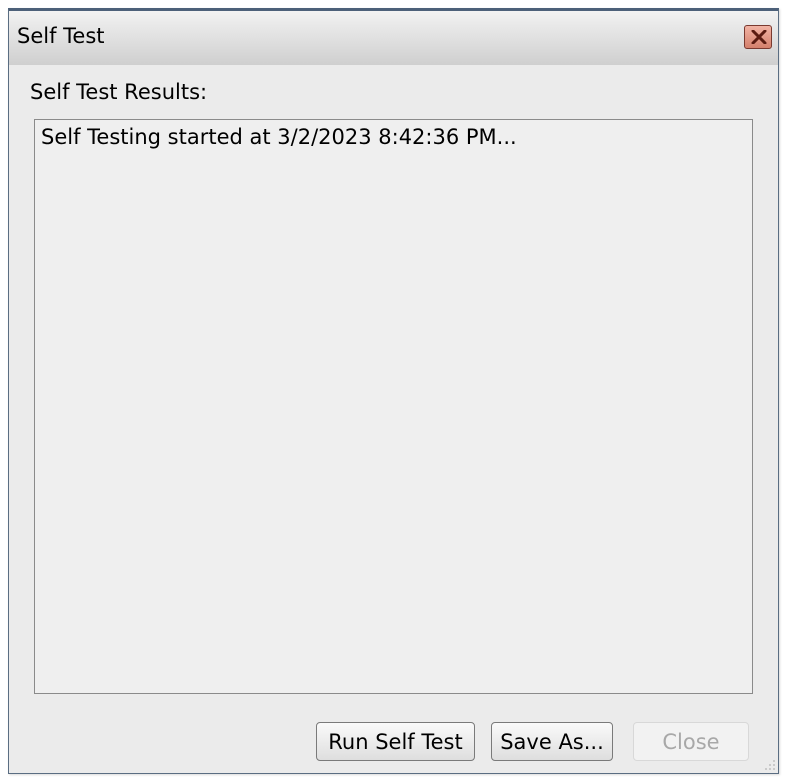 The height and width of the screenshot is (780, 785). What do you see at coordinates (119, 92) in the screenshot?
I see `results-label: Self Test Results:` at bounding box center [119, 92].